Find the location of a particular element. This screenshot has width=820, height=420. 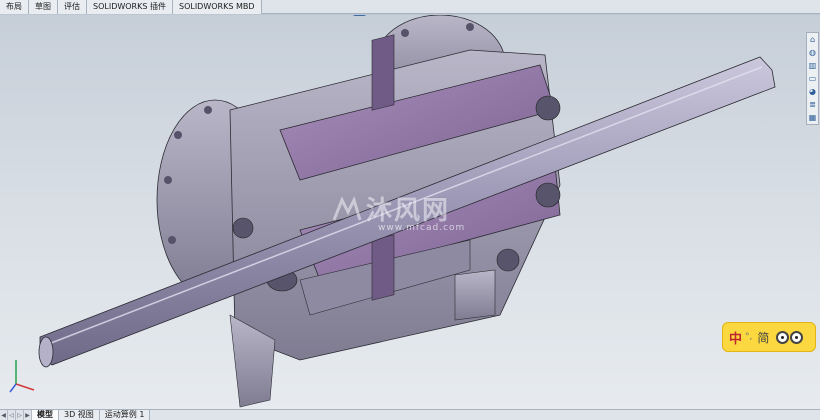

appearances-icon: ◕ is located at coordinates (812, 91).